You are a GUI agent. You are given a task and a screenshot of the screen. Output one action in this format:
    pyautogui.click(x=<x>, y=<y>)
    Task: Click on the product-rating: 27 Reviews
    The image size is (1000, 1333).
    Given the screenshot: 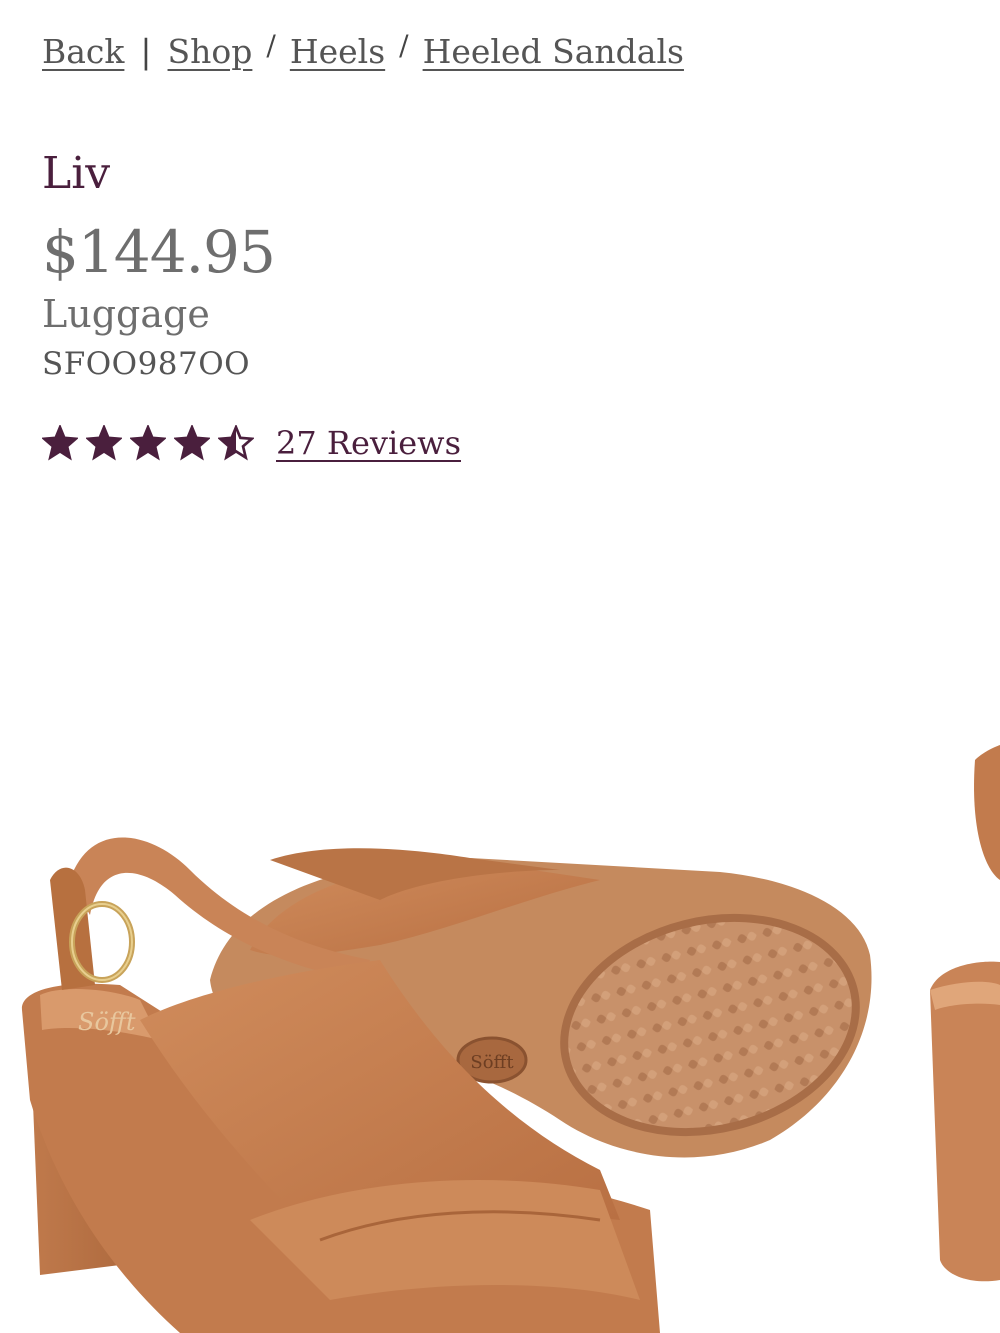 What is the action you would take?
    pyautogui.click(x=251, y=443)
    